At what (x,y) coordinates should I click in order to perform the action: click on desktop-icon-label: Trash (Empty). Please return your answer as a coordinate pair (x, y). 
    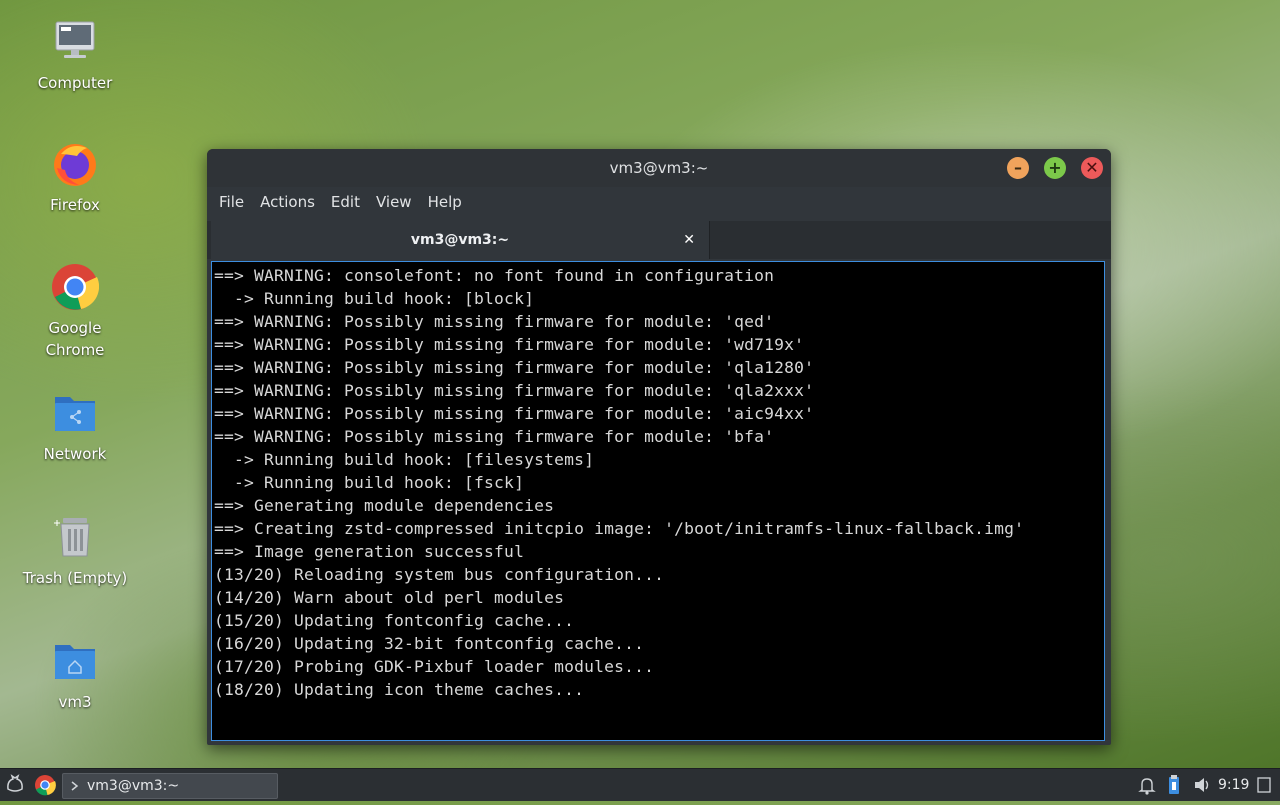
    Looking at the image, I should click on (75, 578).